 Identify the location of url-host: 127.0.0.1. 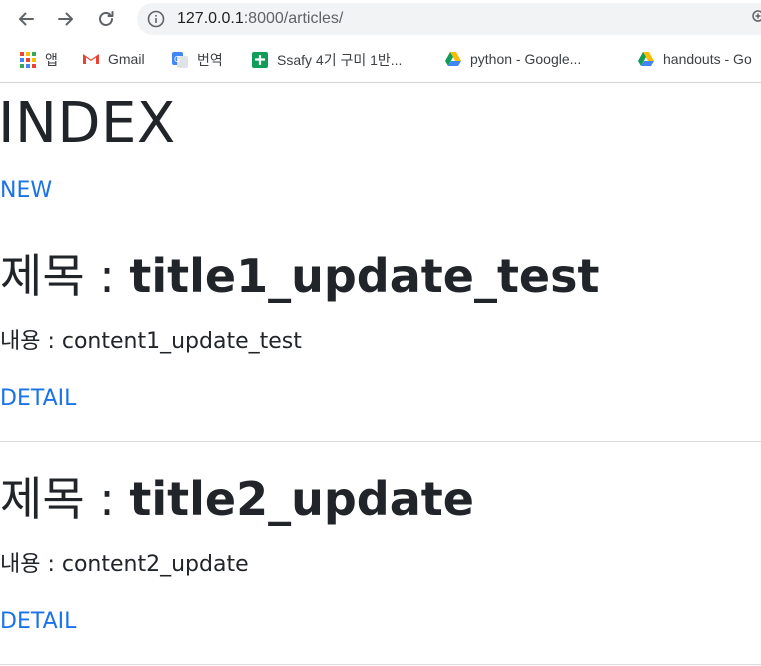
(210, 18).